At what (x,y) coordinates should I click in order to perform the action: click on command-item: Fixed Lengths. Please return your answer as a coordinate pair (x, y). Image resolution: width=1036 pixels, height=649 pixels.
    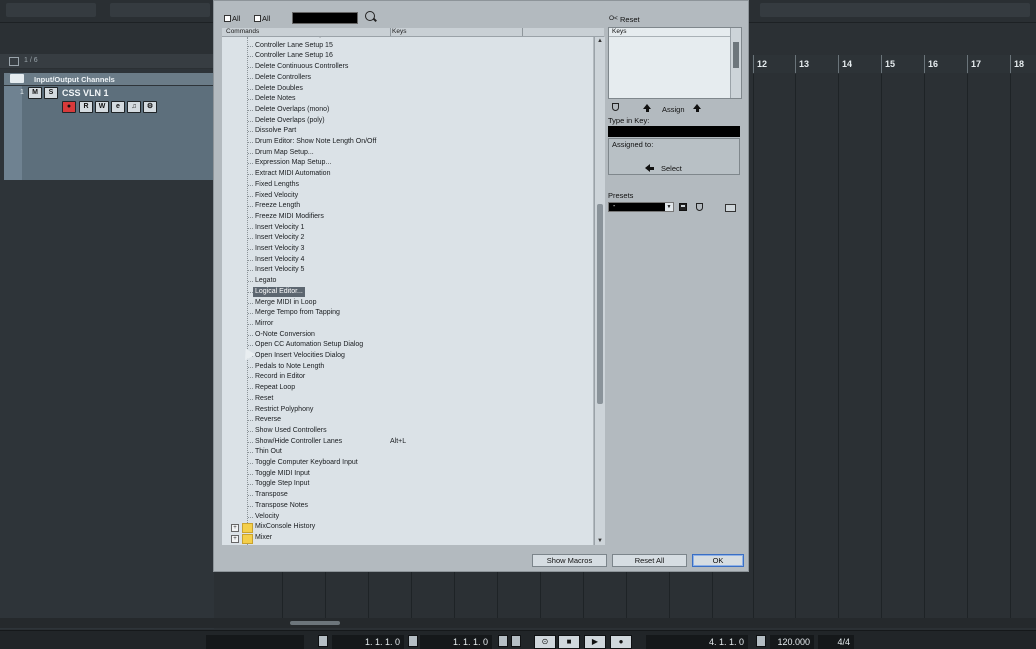
    Looking at the image, I should click on (277, 185).